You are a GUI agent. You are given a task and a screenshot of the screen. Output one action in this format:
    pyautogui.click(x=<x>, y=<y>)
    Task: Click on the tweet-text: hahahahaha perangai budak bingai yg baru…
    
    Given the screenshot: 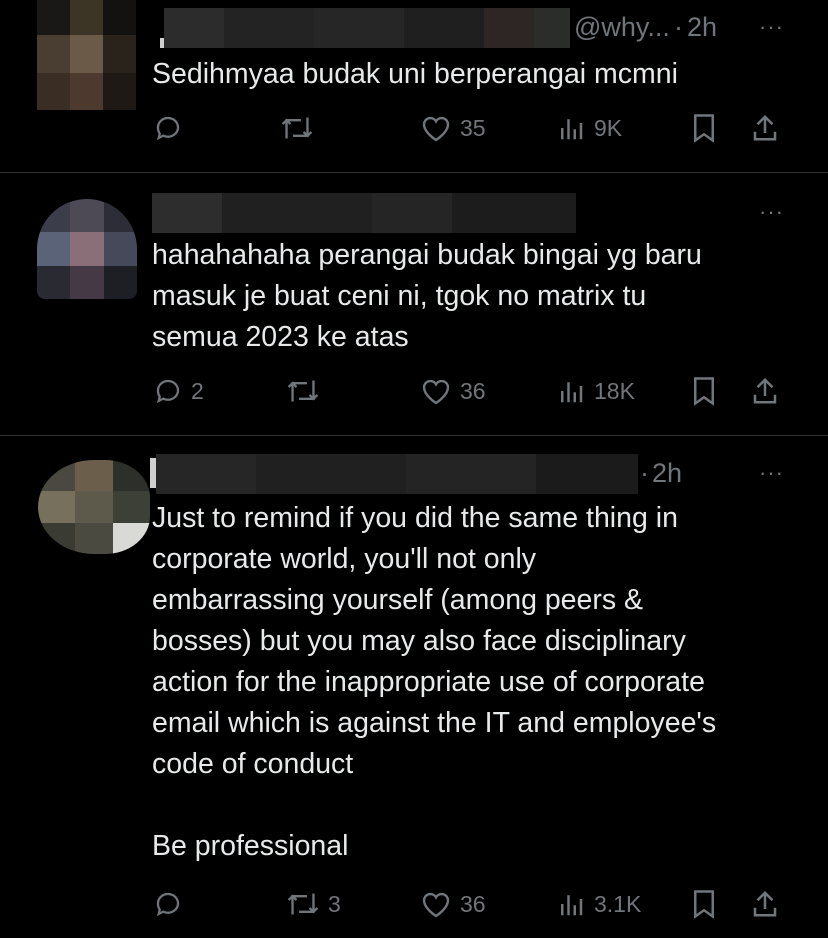 What is the action you would take?
    pyautogui.click(x=427, y=296)
    